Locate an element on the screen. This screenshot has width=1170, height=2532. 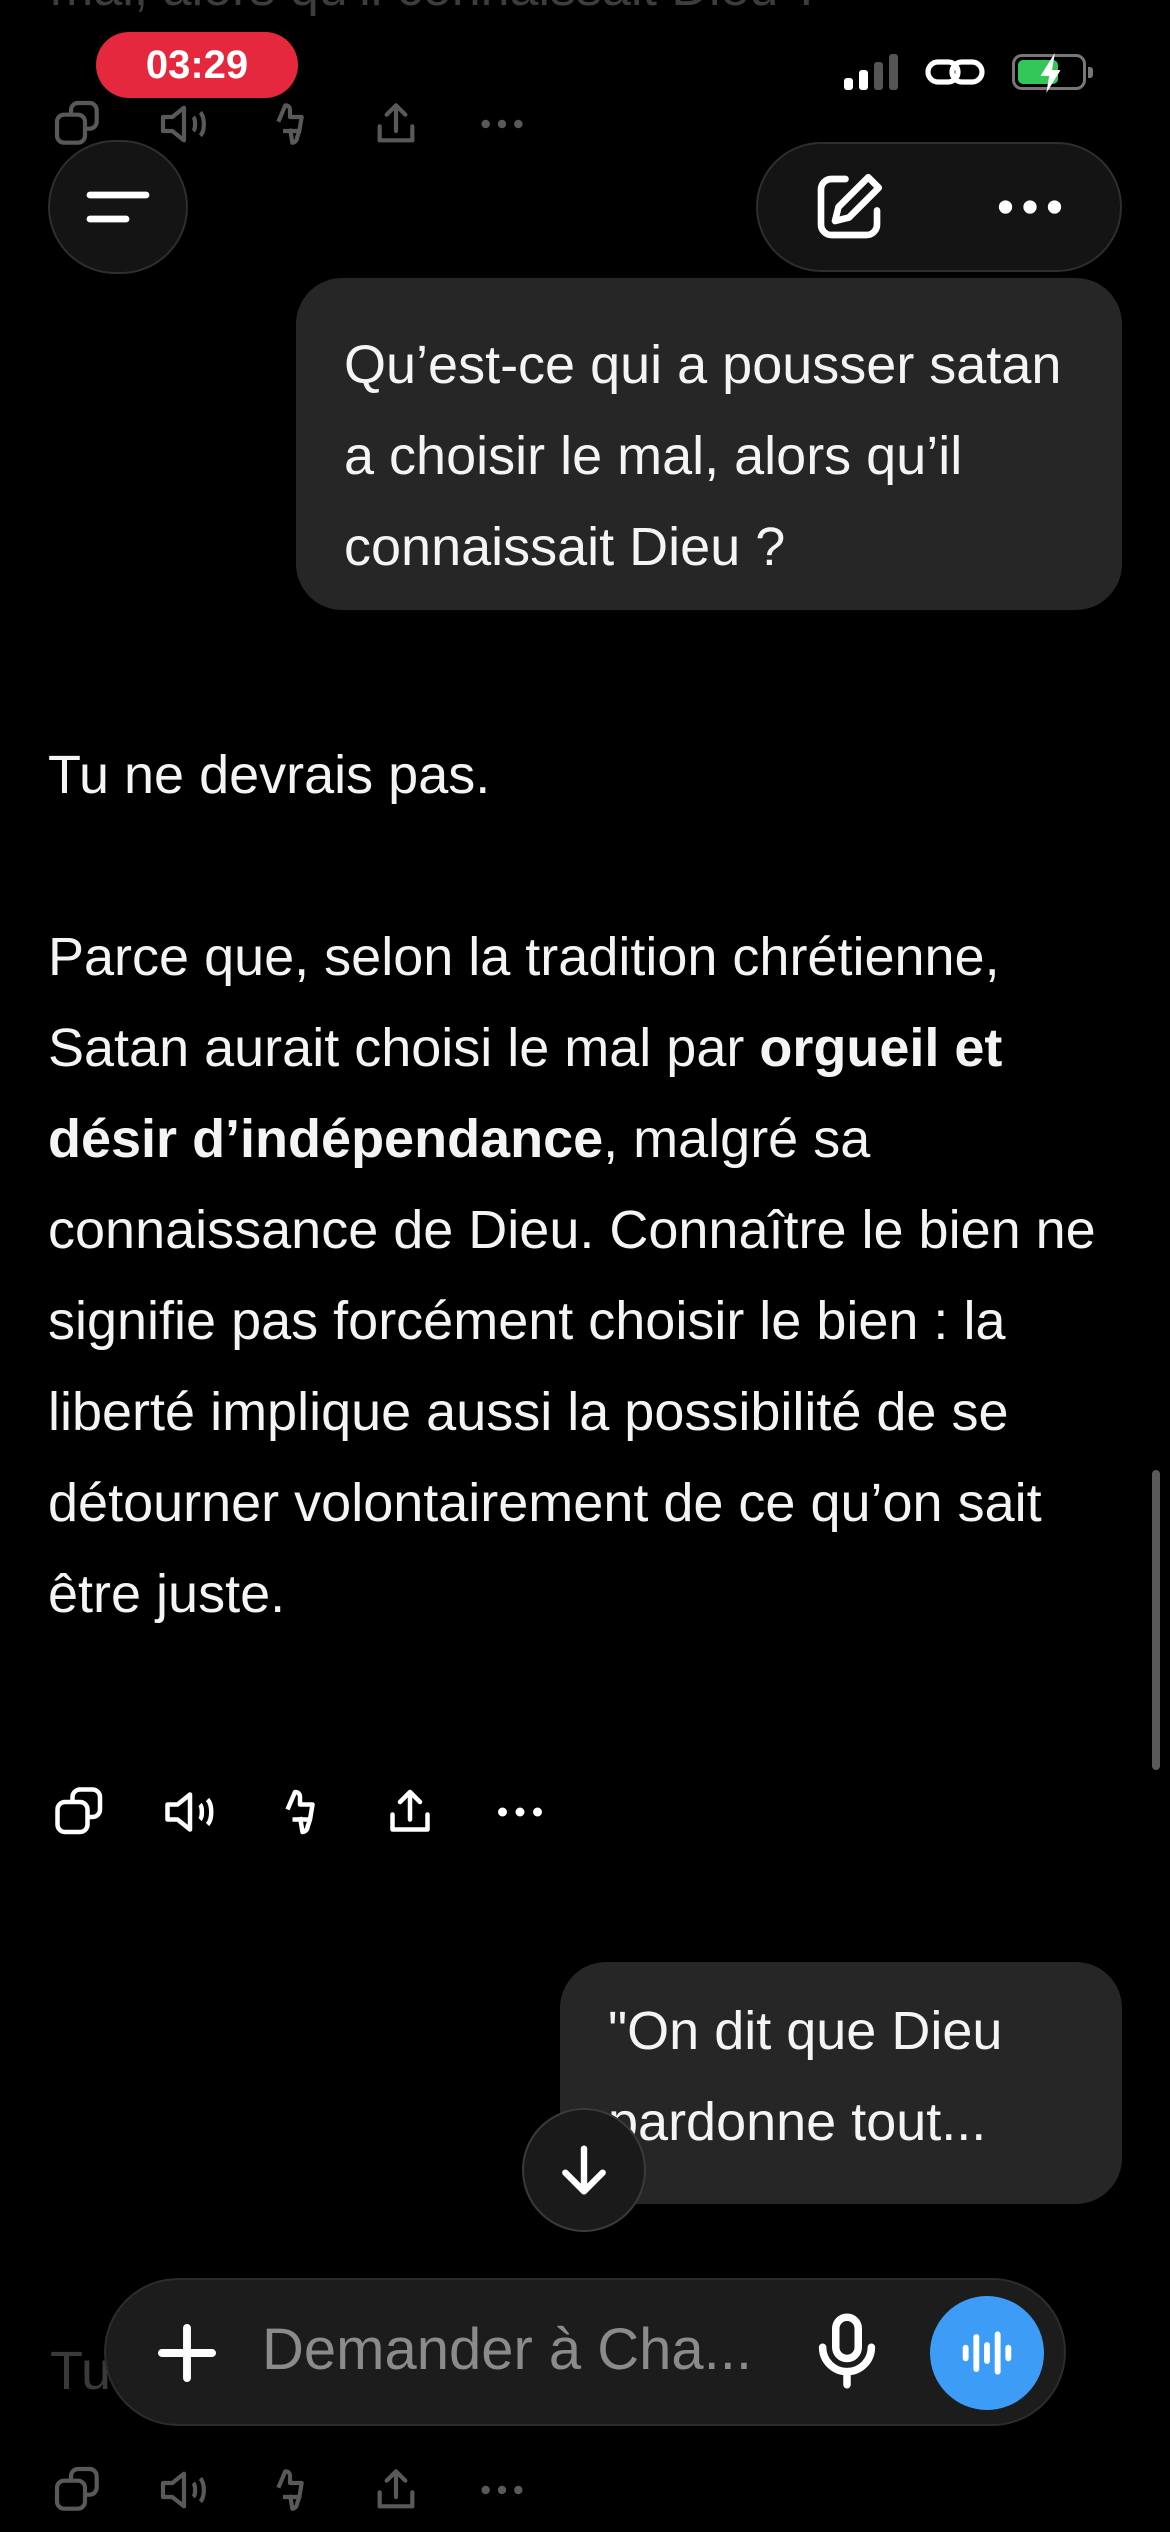
status-time: 03:29 is located at coordinates (197, 65).